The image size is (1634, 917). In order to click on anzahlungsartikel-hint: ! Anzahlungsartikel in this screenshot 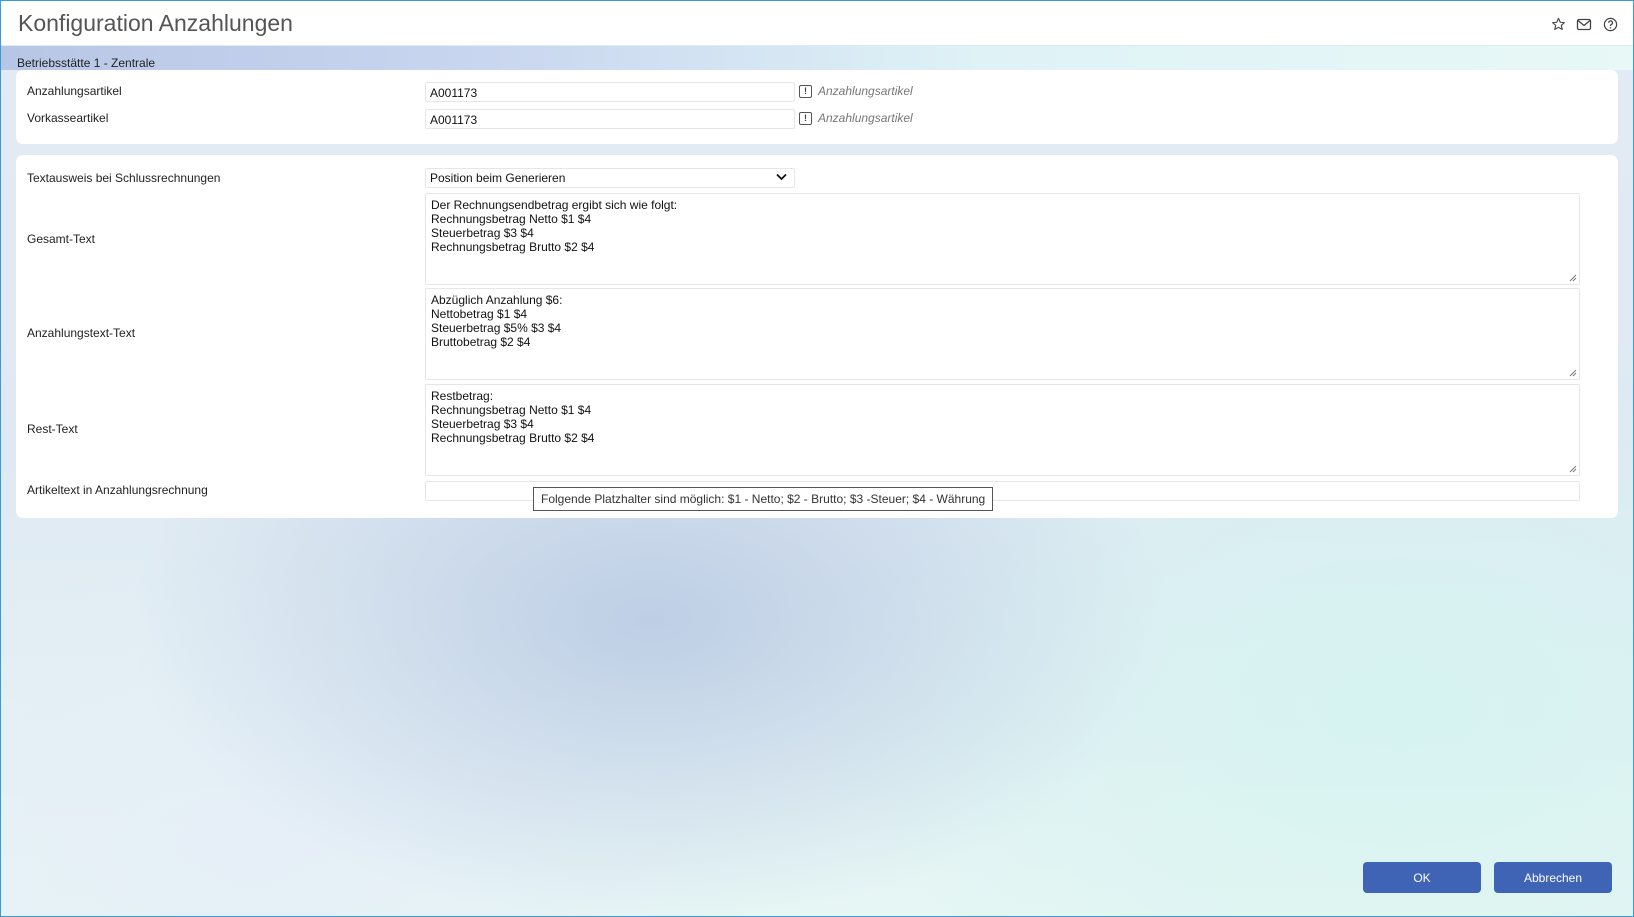, I will do `click(856, 91)`.